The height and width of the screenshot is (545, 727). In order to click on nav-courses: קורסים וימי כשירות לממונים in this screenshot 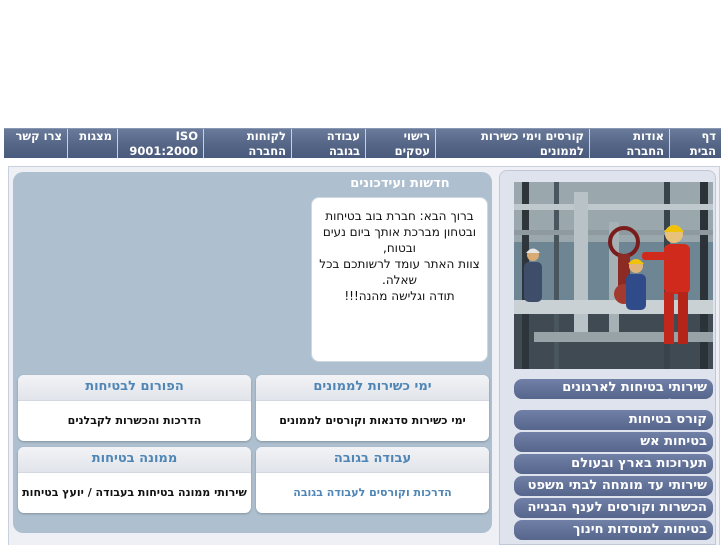, I will do `click(512, 143)`.